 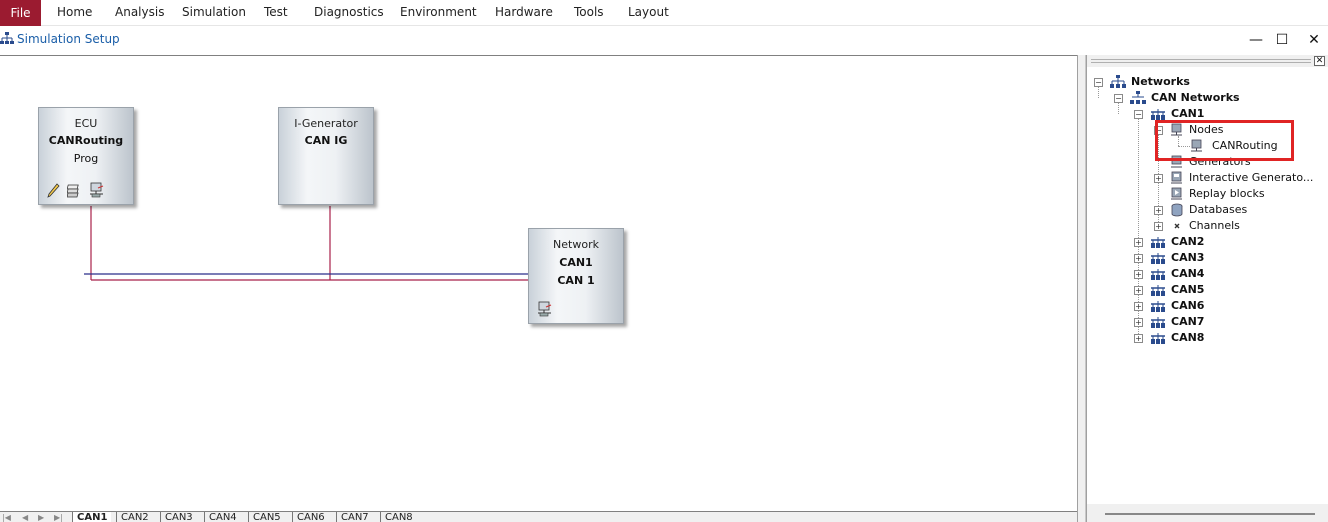 What do you see at coordinates (1081, 288) in the screenshot?
I see `panel-splitter` at bounding box center [1081, 288].